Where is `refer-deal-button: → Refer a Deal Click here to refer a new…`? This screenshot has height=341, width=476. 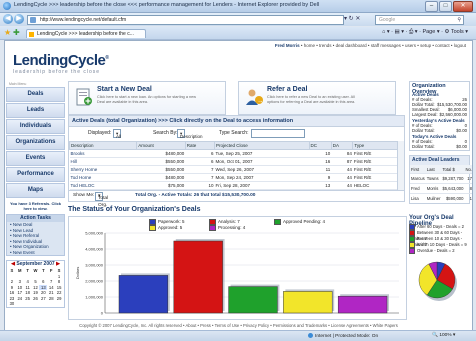 refer-deal-button: → Refer a Deal Click here to refer a new… is located at coordinates (317, 98).